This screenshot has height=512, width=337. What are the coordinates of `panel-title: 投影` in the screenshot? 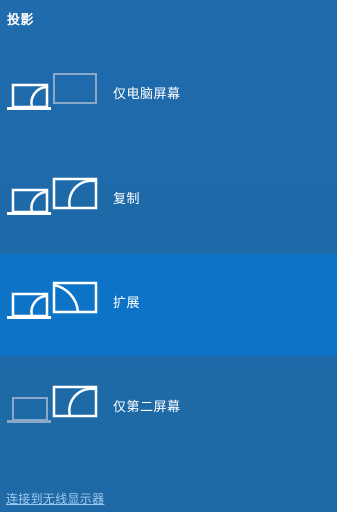 It's located at (21, 20).